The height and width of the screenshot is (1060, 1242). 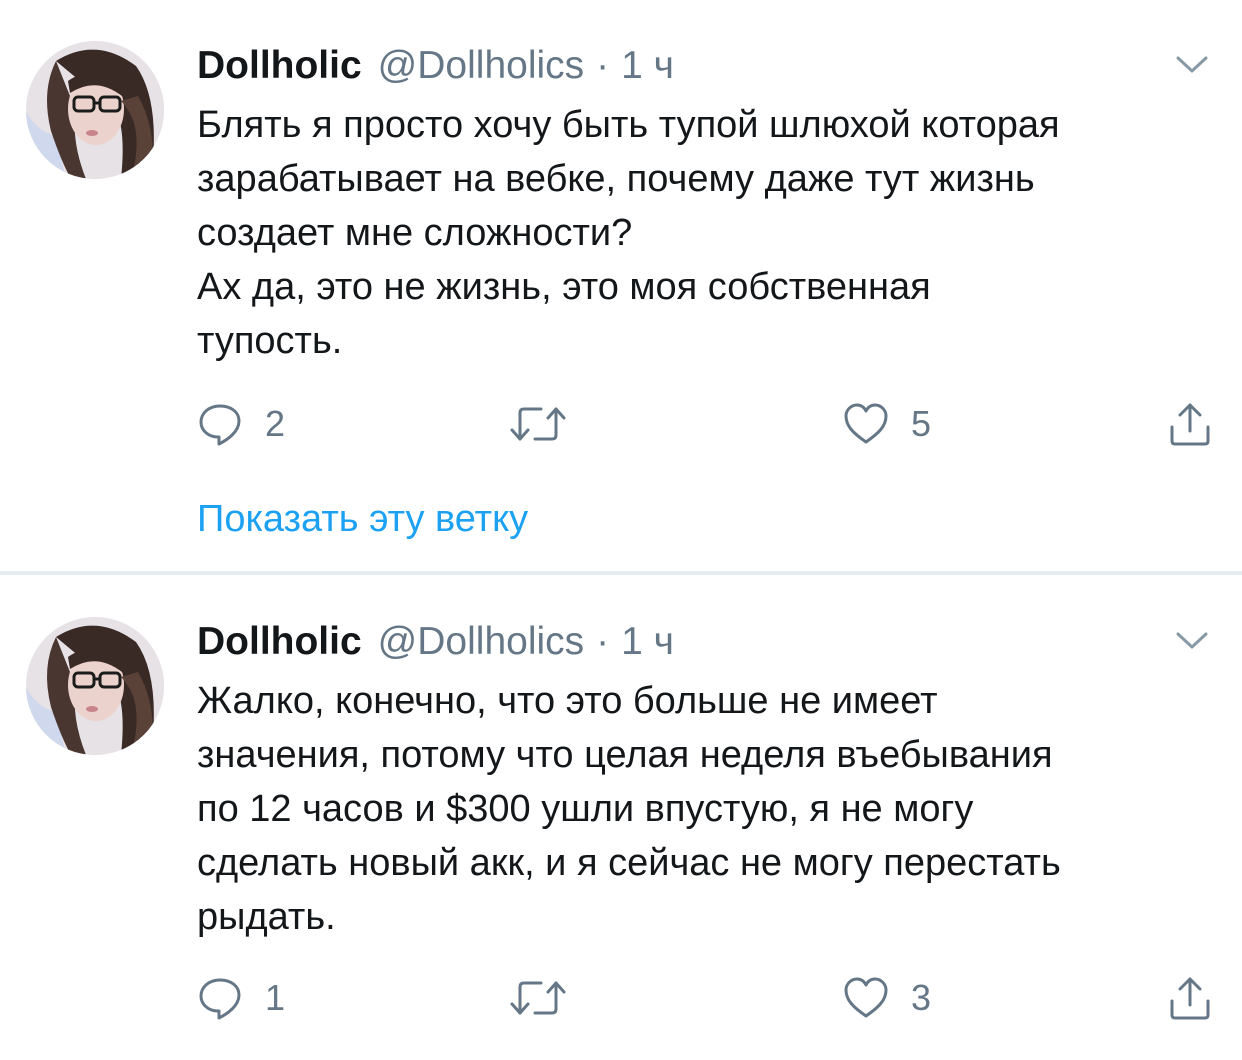 I want to click on reply-button: 2, so click(x=241, y=424).